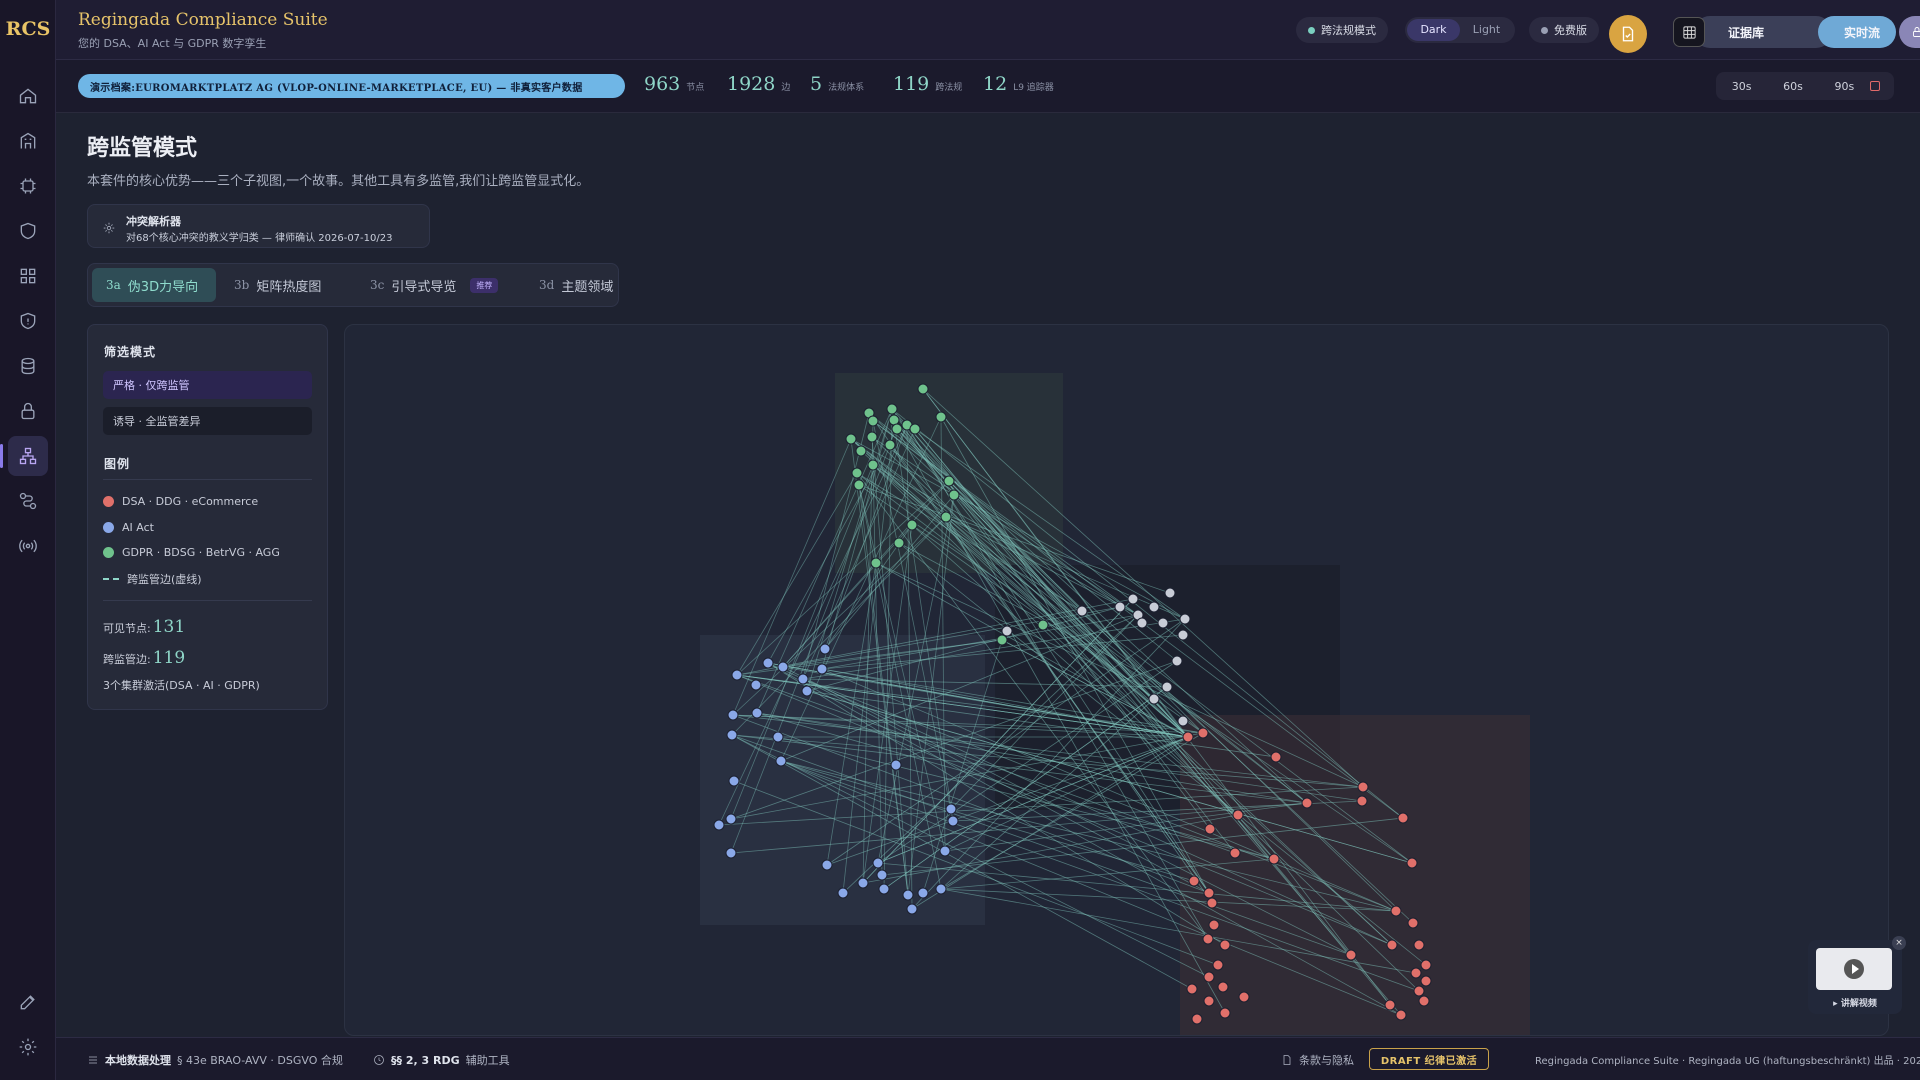 The height and width of the screenshot is (1080, 1920). Describe the element at coordinates (154, 285) in the screenshot. I see `tab-3a: 3a 伪3D力导向` at that location.